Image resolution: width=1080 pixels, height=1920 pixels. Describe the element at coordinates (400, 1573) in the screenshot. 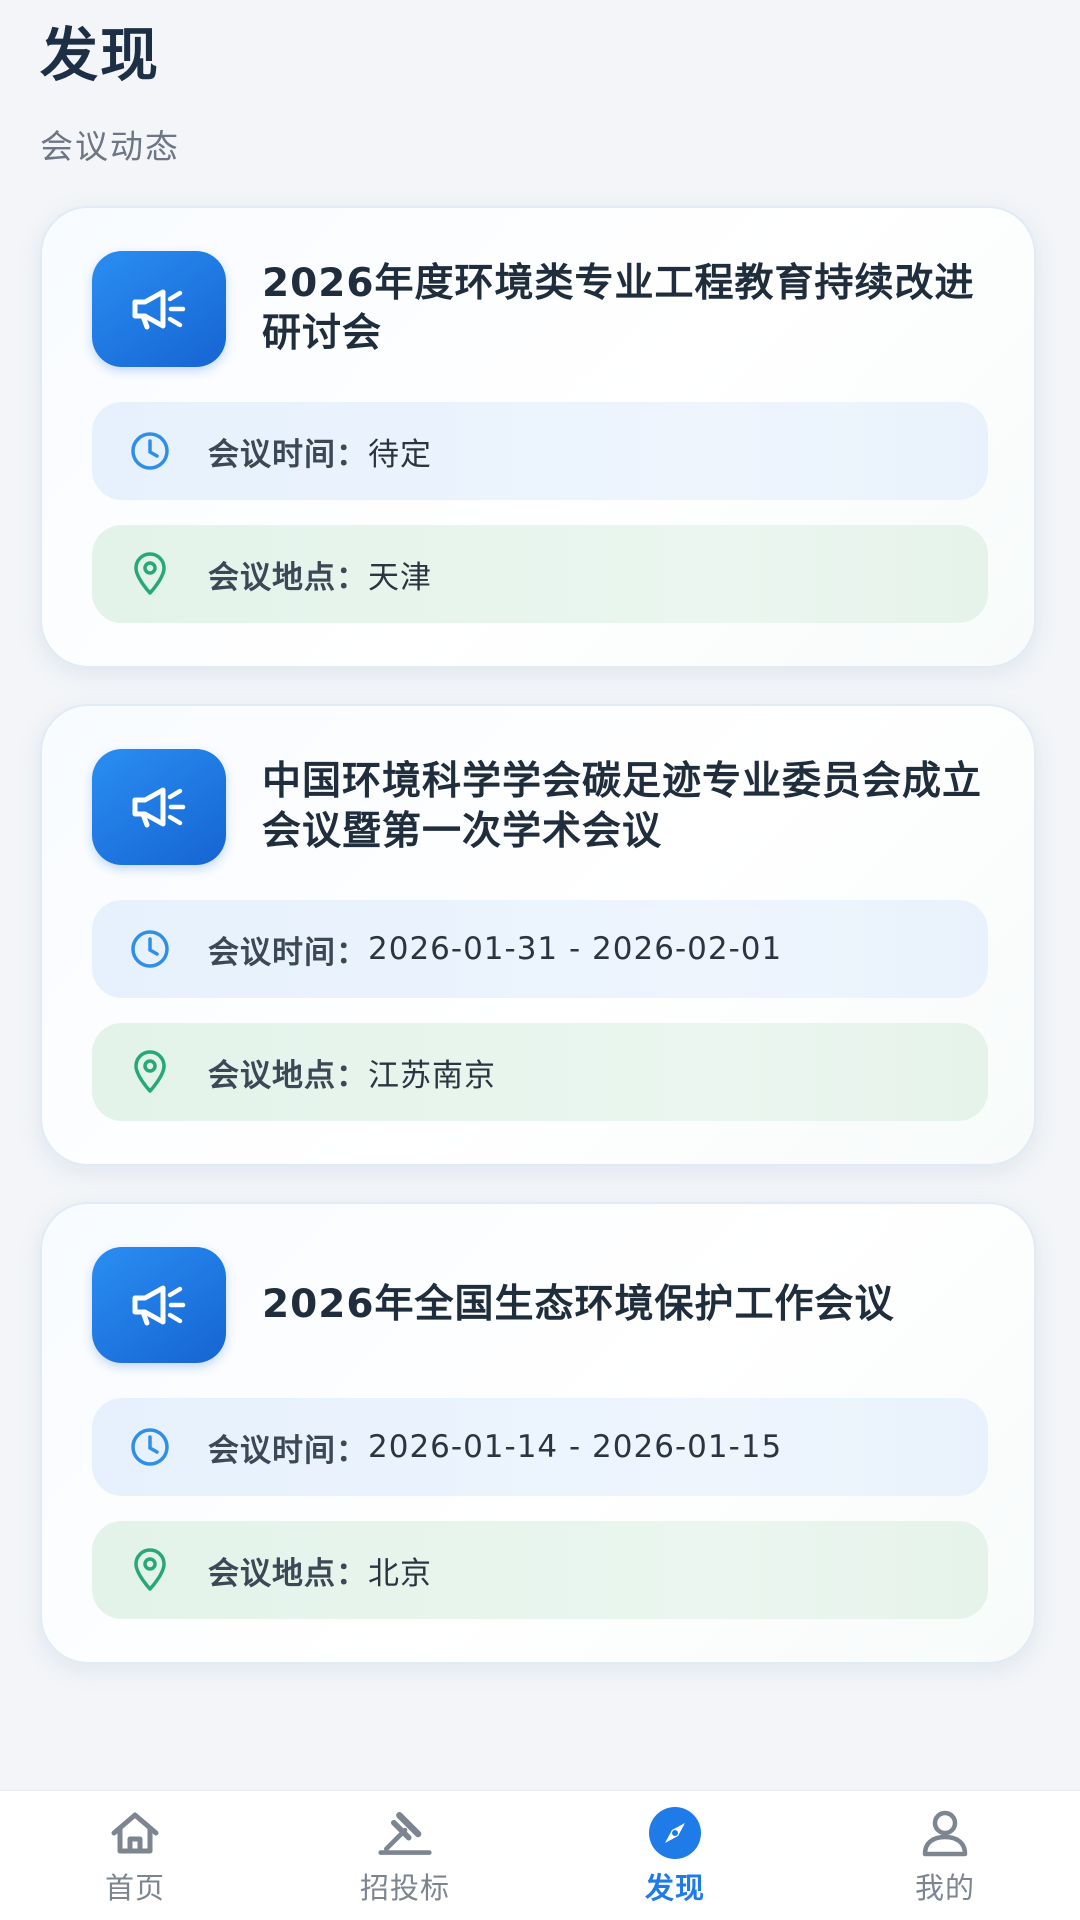

I see `meeting-place-value: 北京` at that location.